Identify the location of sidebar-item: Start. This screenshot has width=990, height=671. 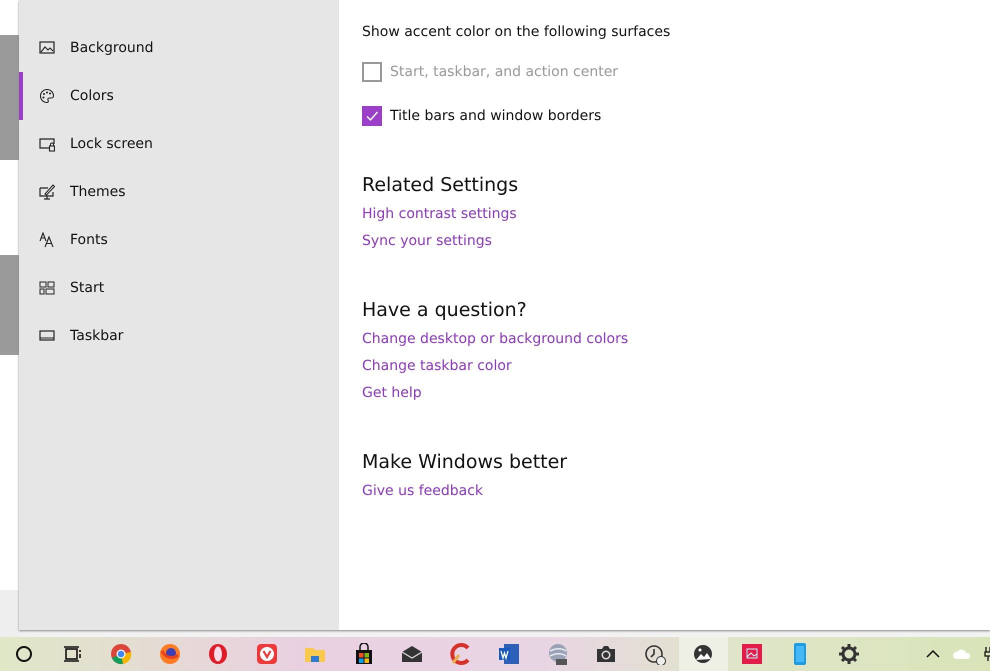
(179, 288).